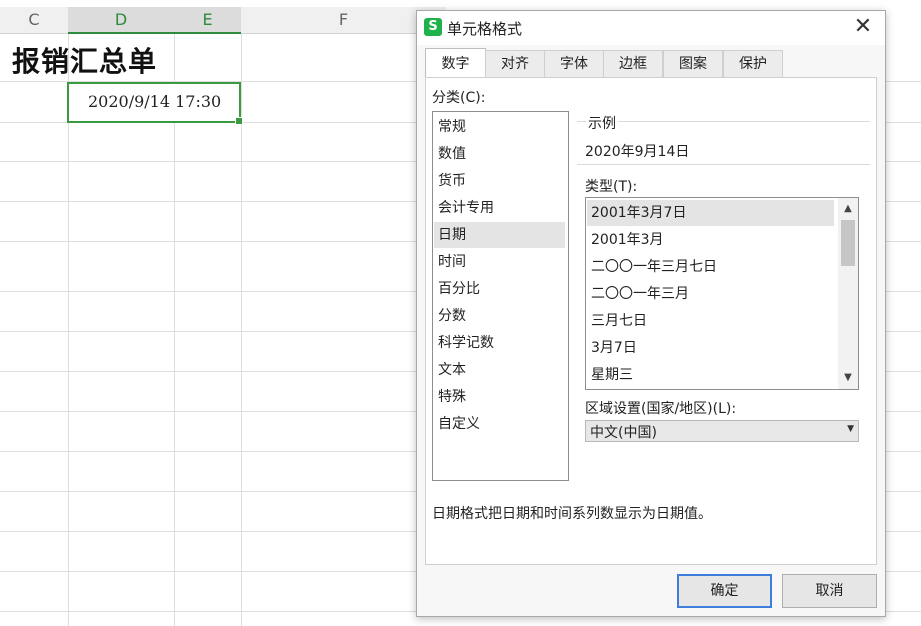 Image resolution: width=921 pixels, height=626 pixels. I want to click on tab-number: 数字, so click(455, 63).